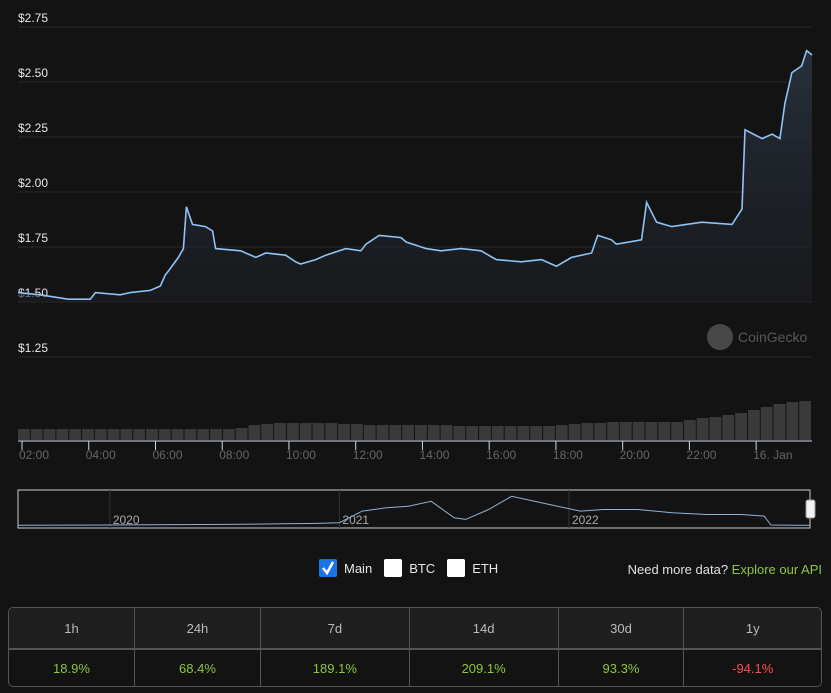 This screenshot has height=693, width=831. I want to click on x-tick-label: 18:00, so click(568, 455).